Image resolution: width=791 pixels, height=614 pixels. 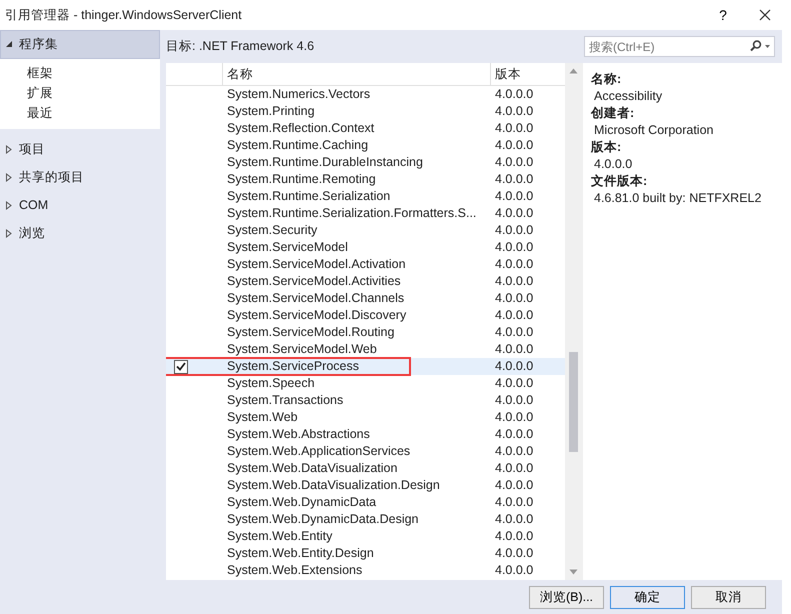 I want to click on table-cell-text: System.Web.DataVisualization.Design, so click(x=333, y=485).